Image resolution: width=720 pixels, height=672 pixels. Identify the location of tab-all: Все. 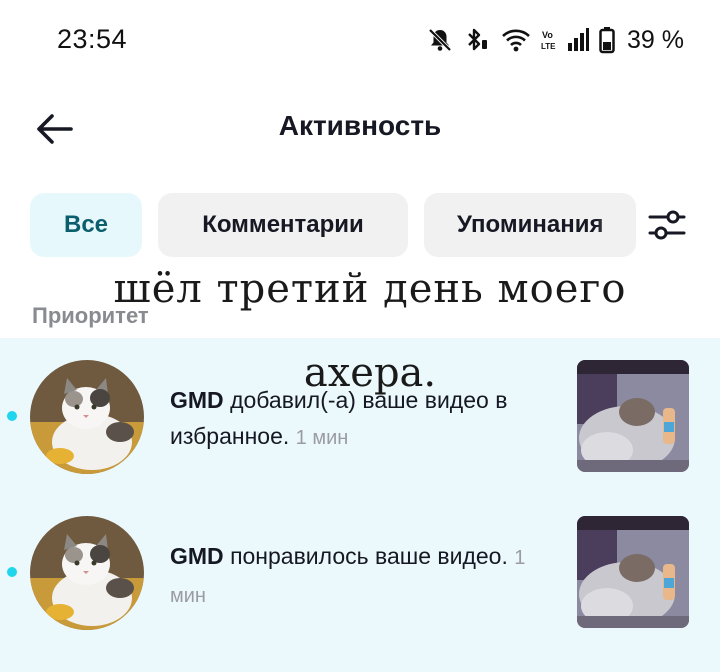
(86, 225).